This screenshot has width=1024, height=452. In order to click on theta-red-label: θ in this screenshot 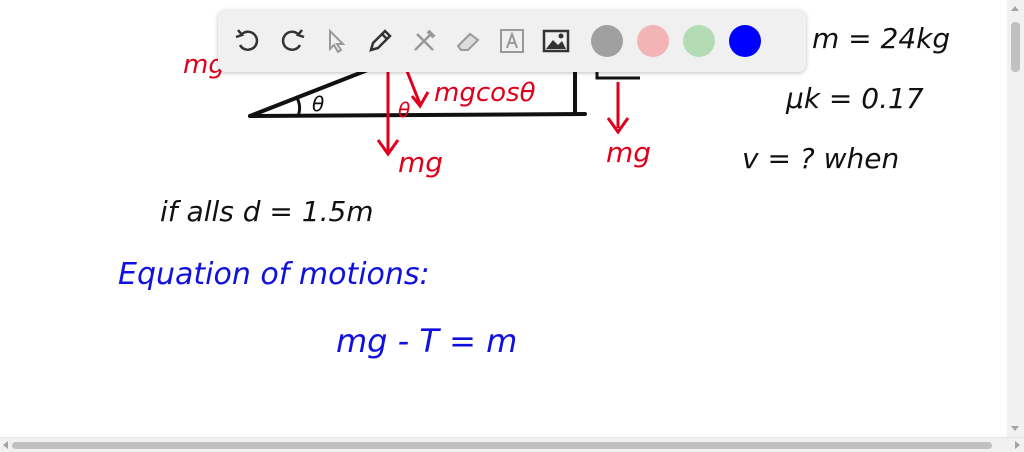, I will do `click(404, 110)`.